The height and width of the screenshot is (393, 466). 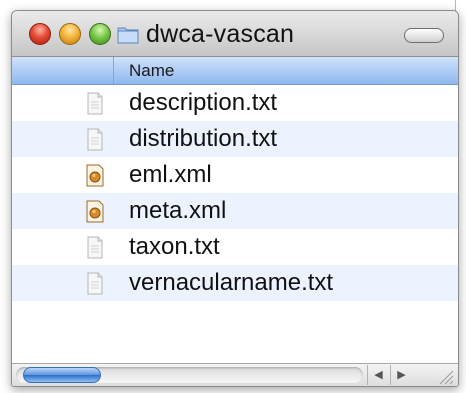 What do you see at coordinates (235, 175) in the screenshot?
I see `list-item: eml.xml` at bounding box center [235, 175].